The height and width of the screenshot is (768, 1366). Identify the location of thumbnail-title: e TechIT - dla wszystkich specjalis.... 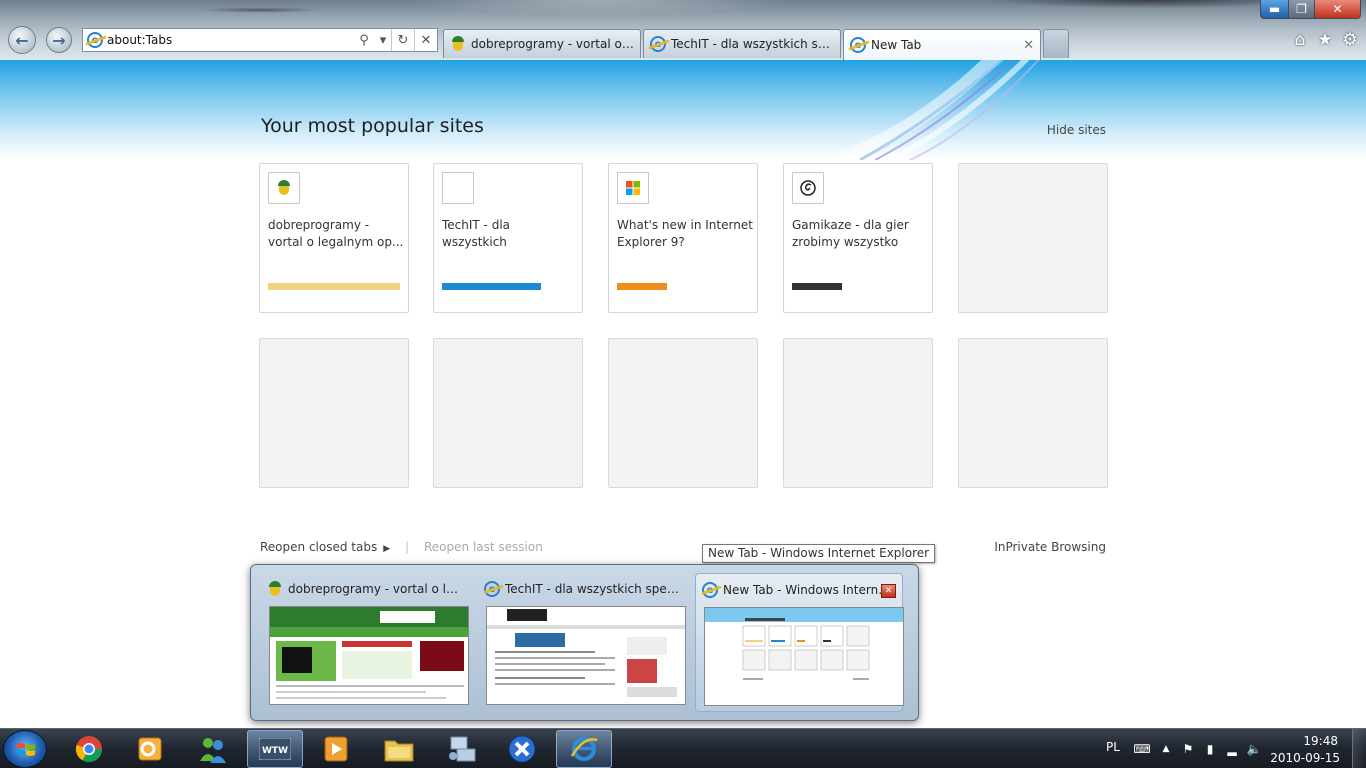
(582, 589).